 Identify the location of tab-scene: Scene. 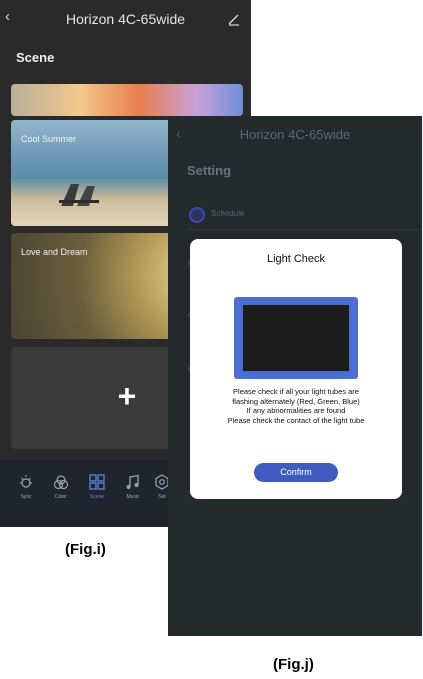
(97, 487).